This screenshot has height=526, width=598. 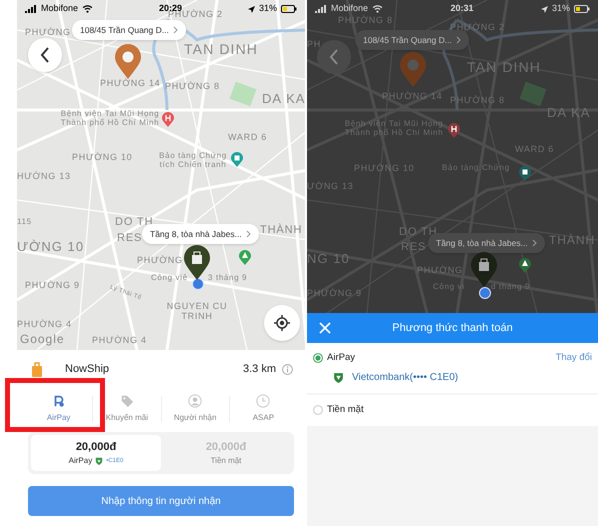 What do you see at coordinates (42, 339) in the screenshot?
I see `map-label: Google` at bounding box center [42, 339].